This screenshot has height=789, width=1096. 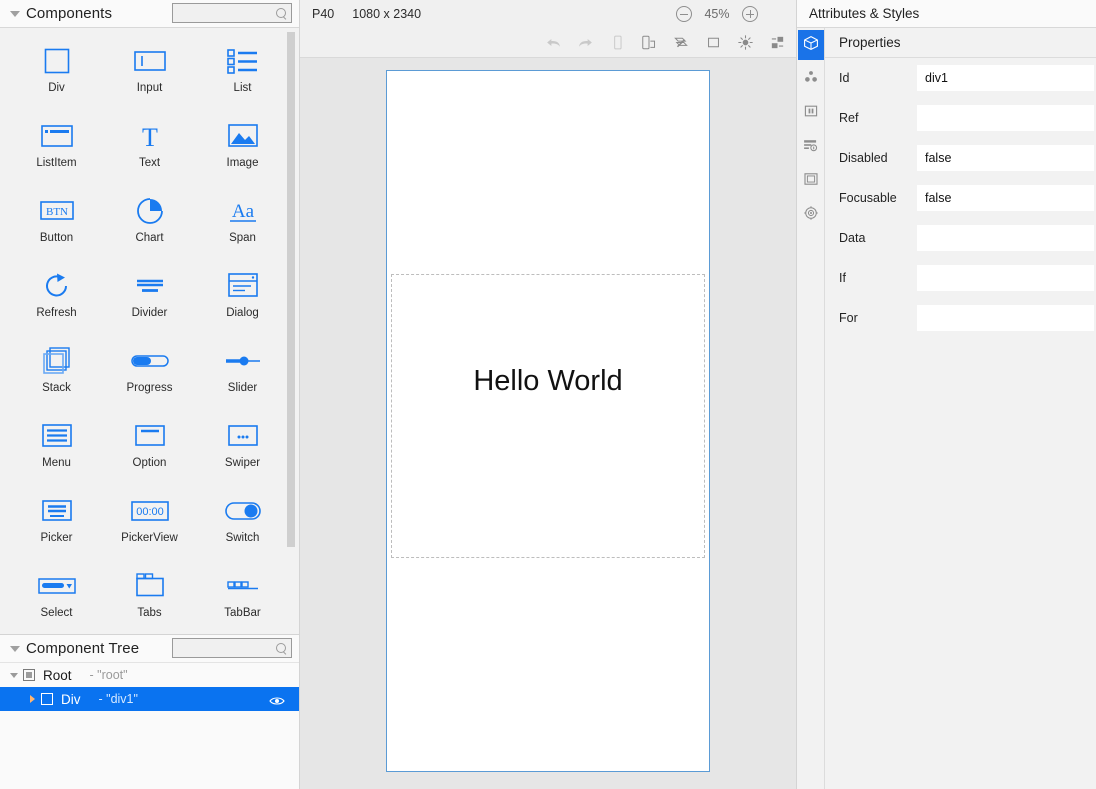 I want to click on property-row-for: For, so click(x=960, y=318).